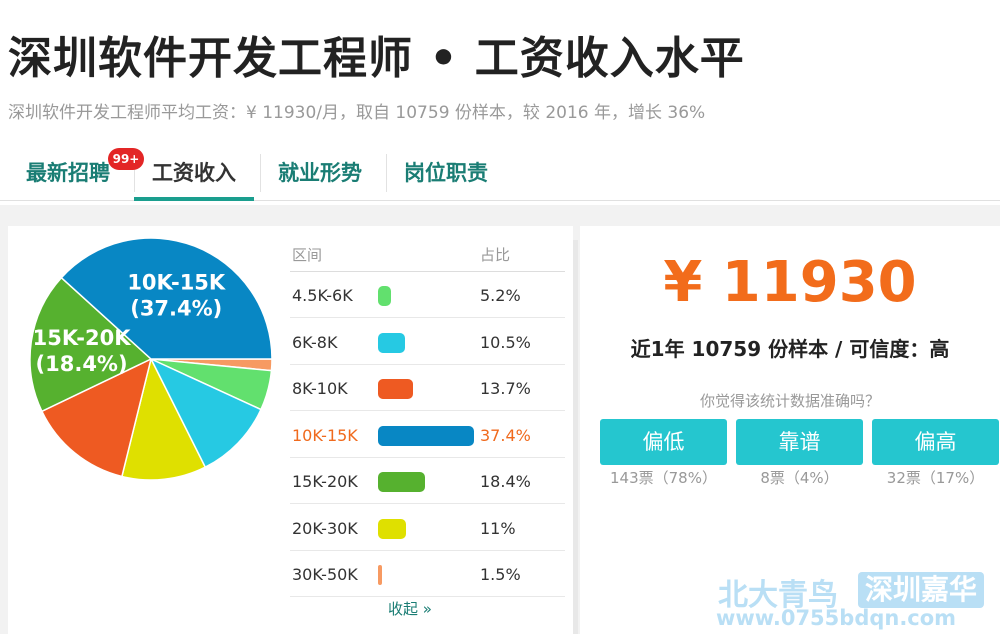 The width and height of the screenshot is (1000, 634). I want to click on sample-info: 近1年 10759 份样本 / 可信度：高, so click(790, 349).